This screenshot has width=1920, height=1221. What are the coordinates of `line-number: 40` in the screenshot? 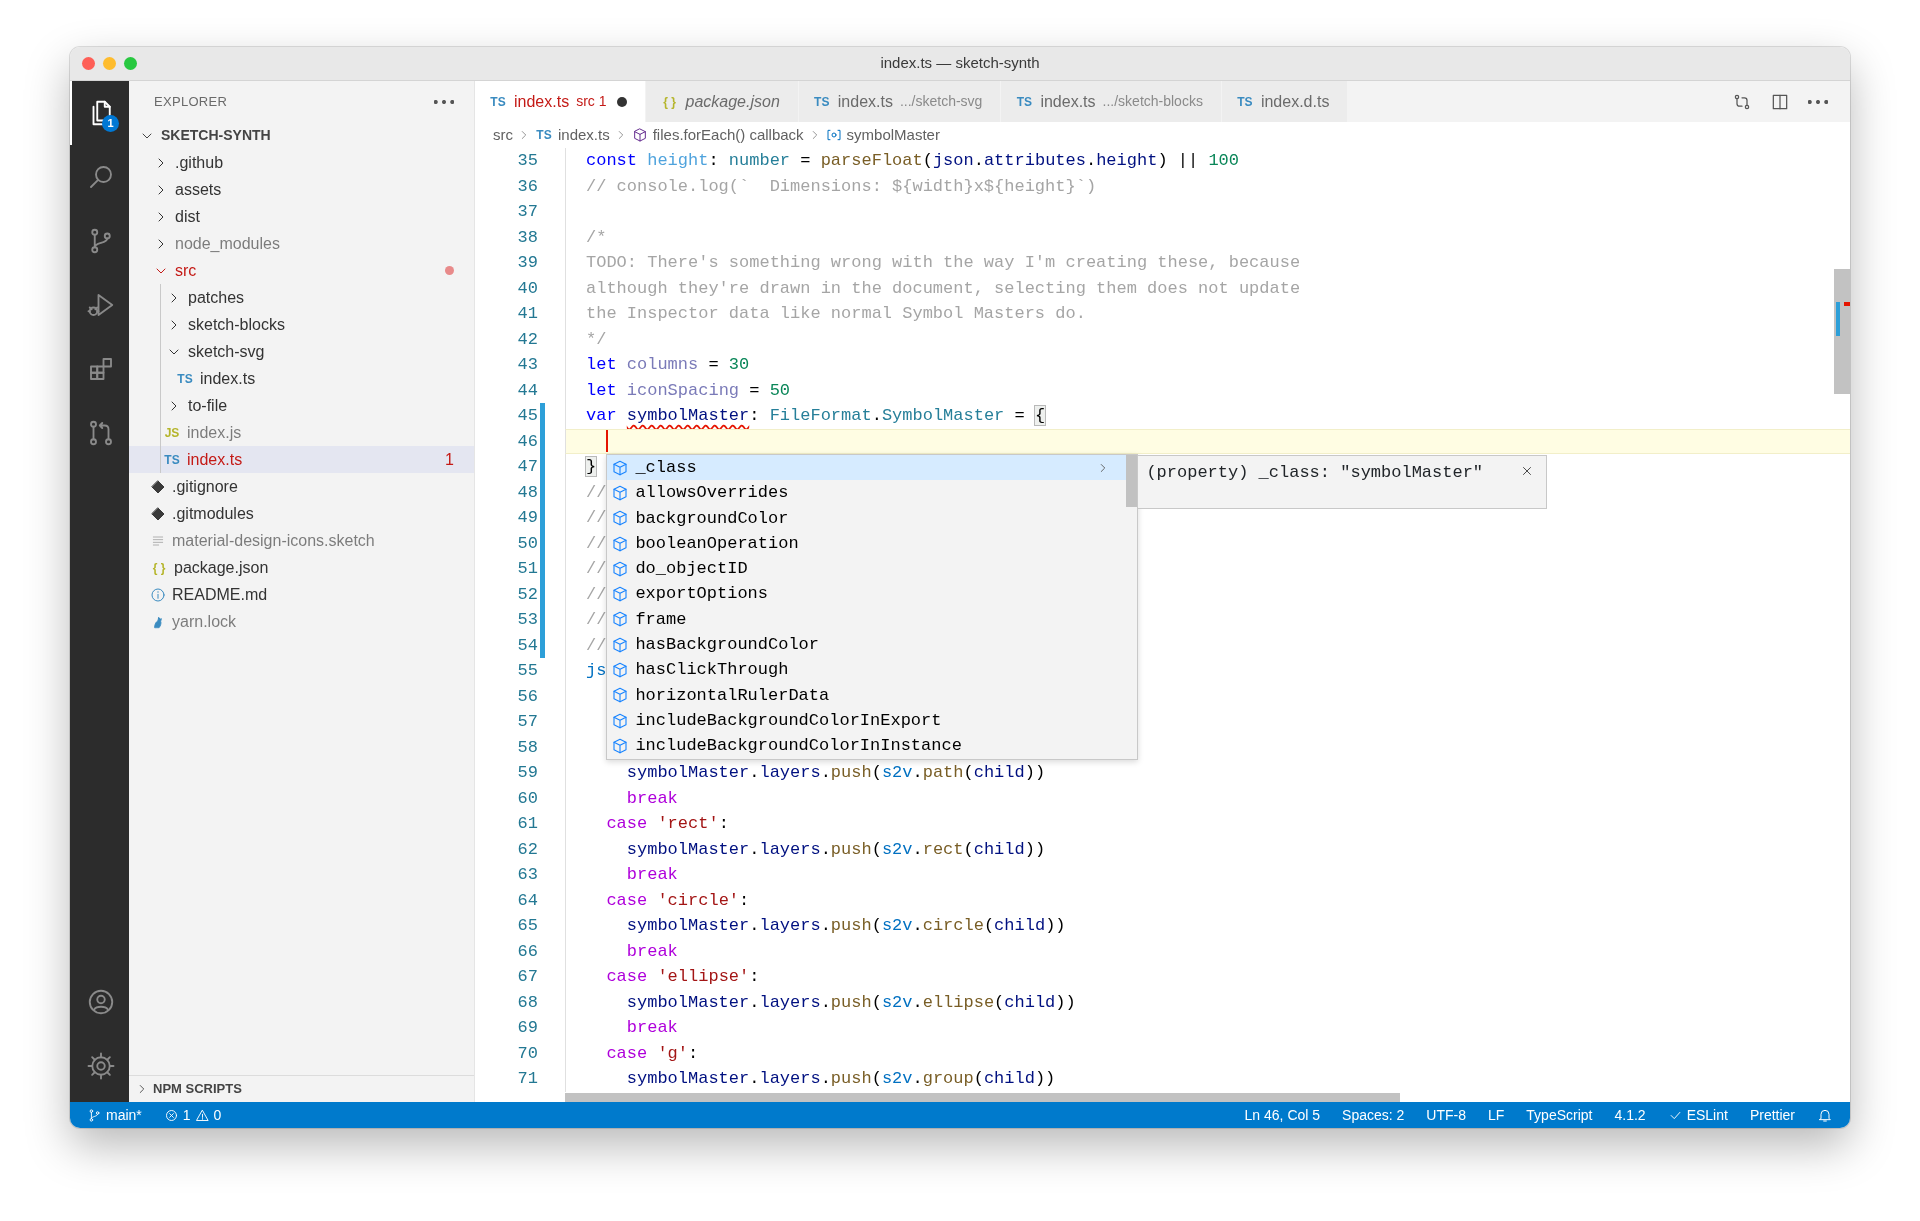 It's located at (527, 288).